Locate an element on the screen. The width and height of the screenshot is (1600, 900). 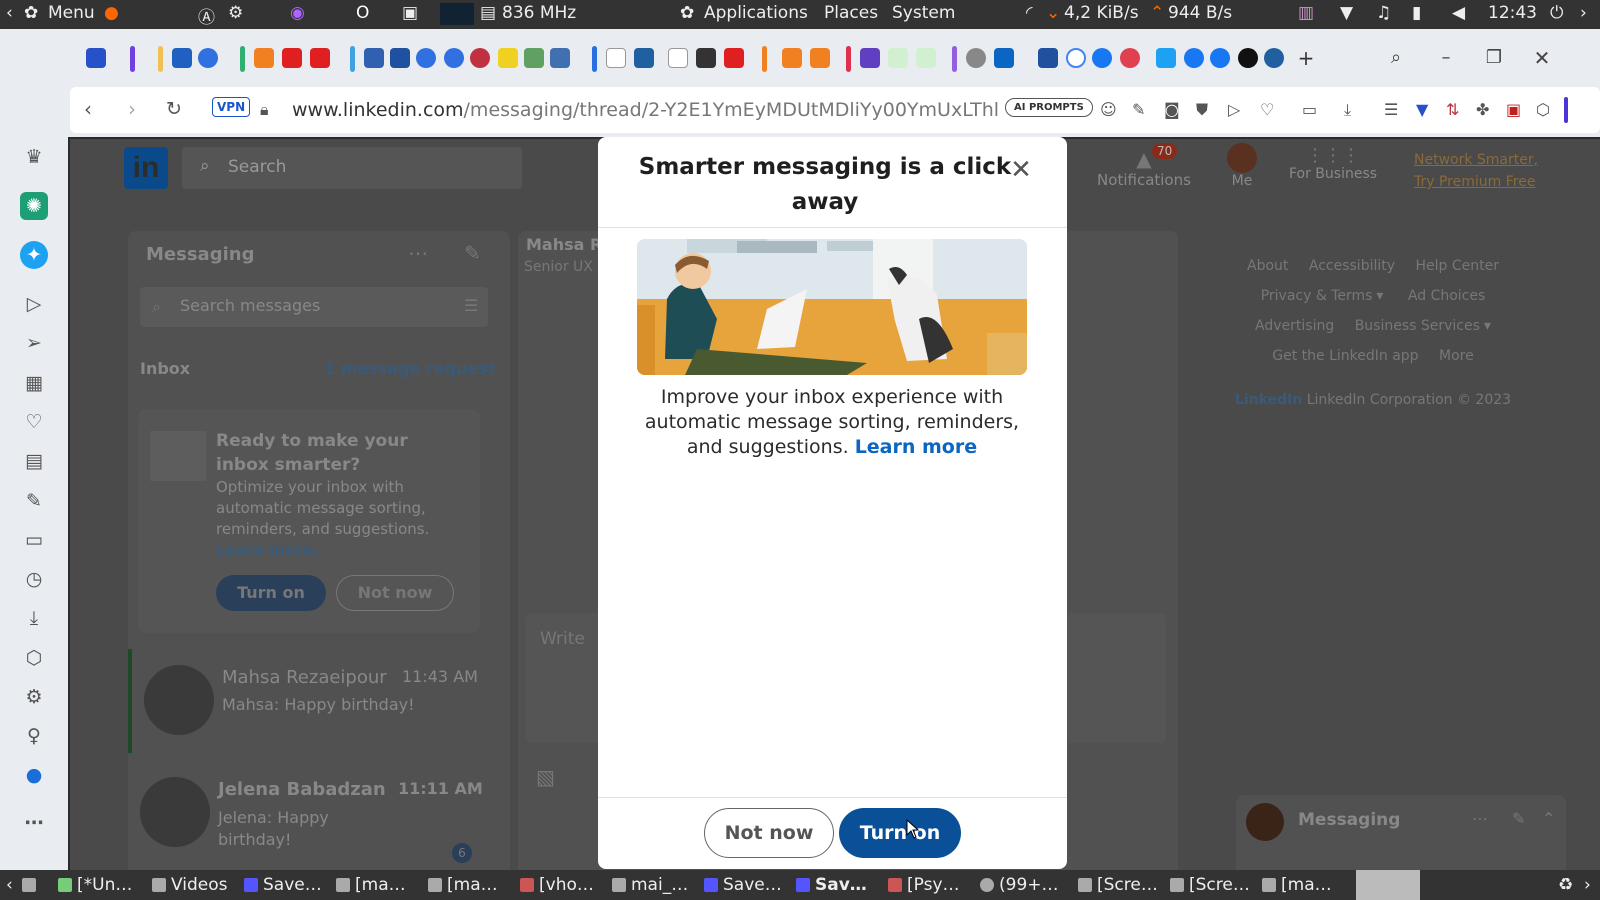
not-now-button: Not now is located at coordinates (769, 833).